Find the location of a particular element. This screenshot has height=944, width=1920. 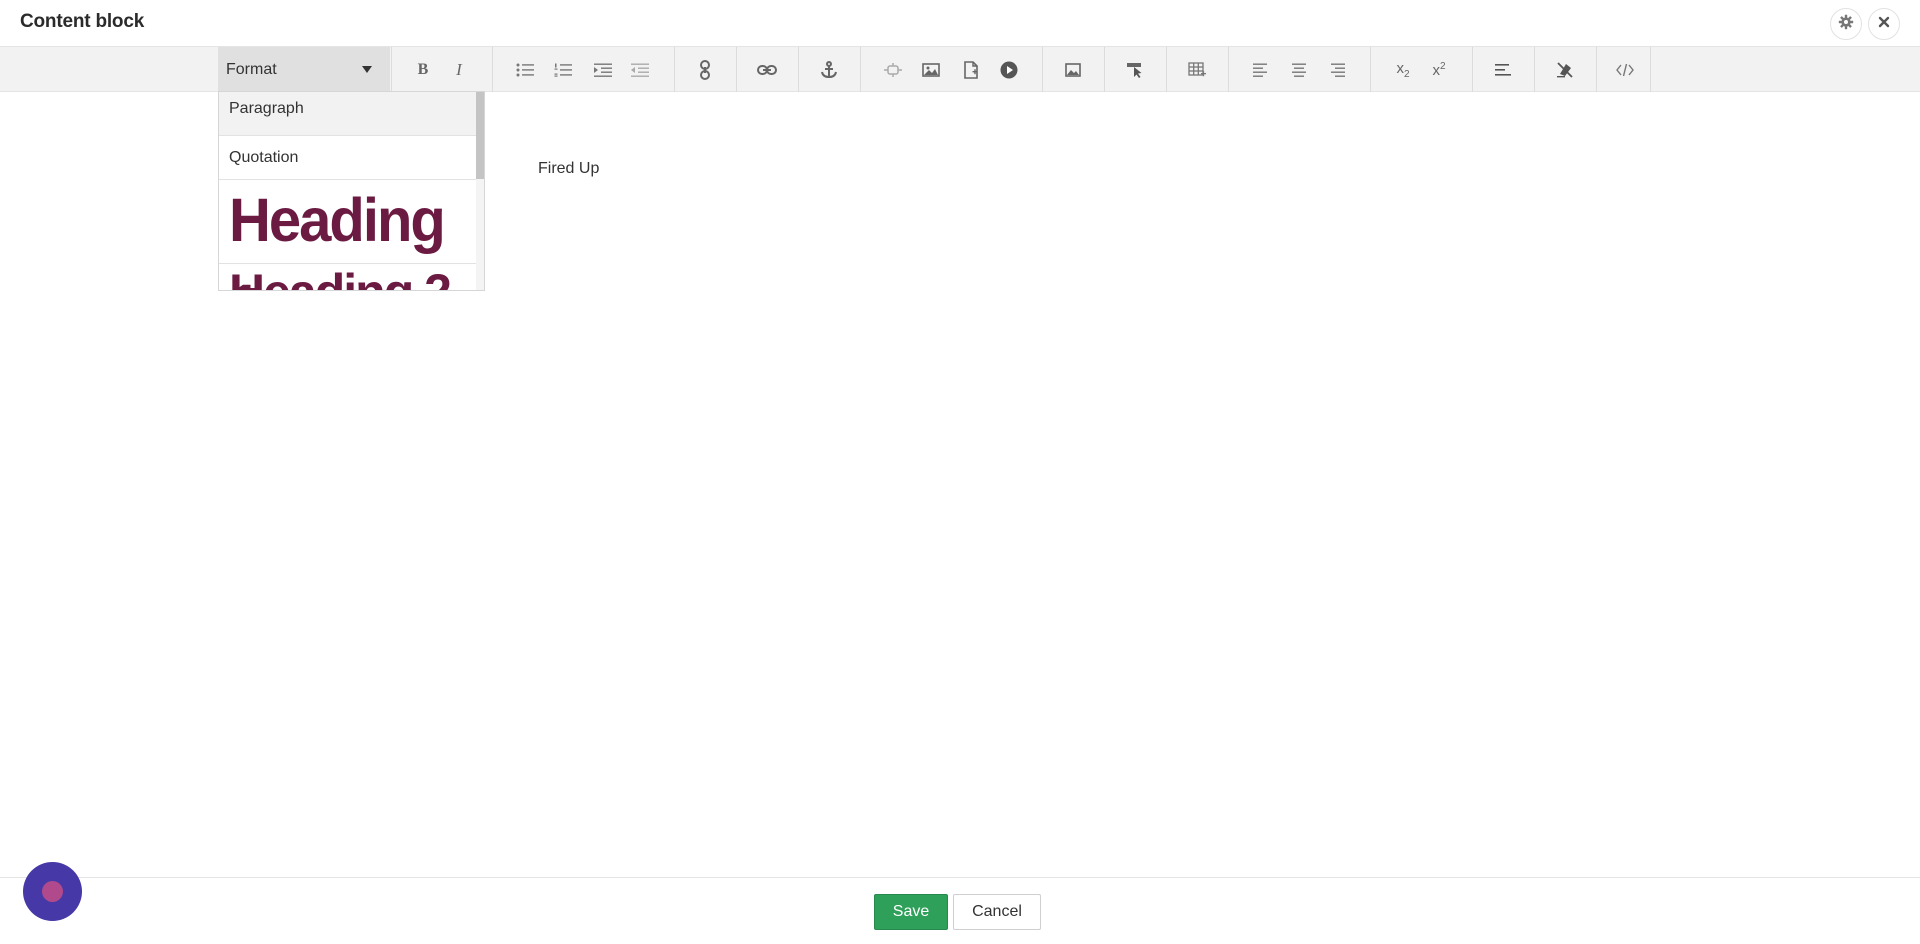

window-titlebar: Content block is located at coordinates (960, 23).